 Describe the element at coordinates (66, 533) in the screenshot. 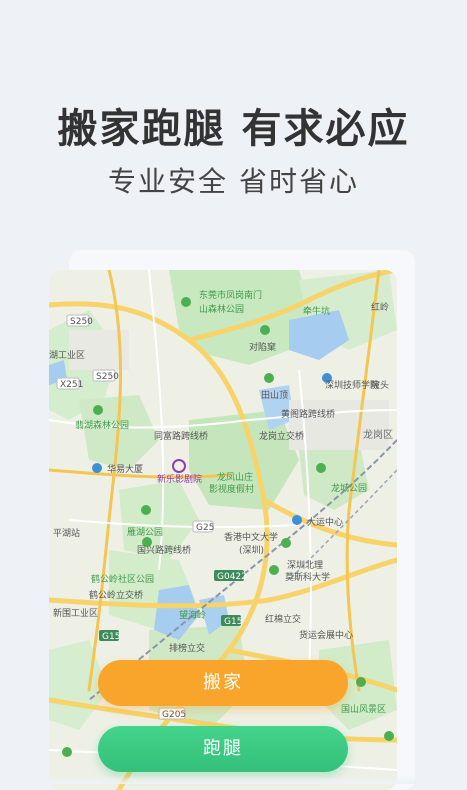

I see `map-label: 平湖站` at that location.